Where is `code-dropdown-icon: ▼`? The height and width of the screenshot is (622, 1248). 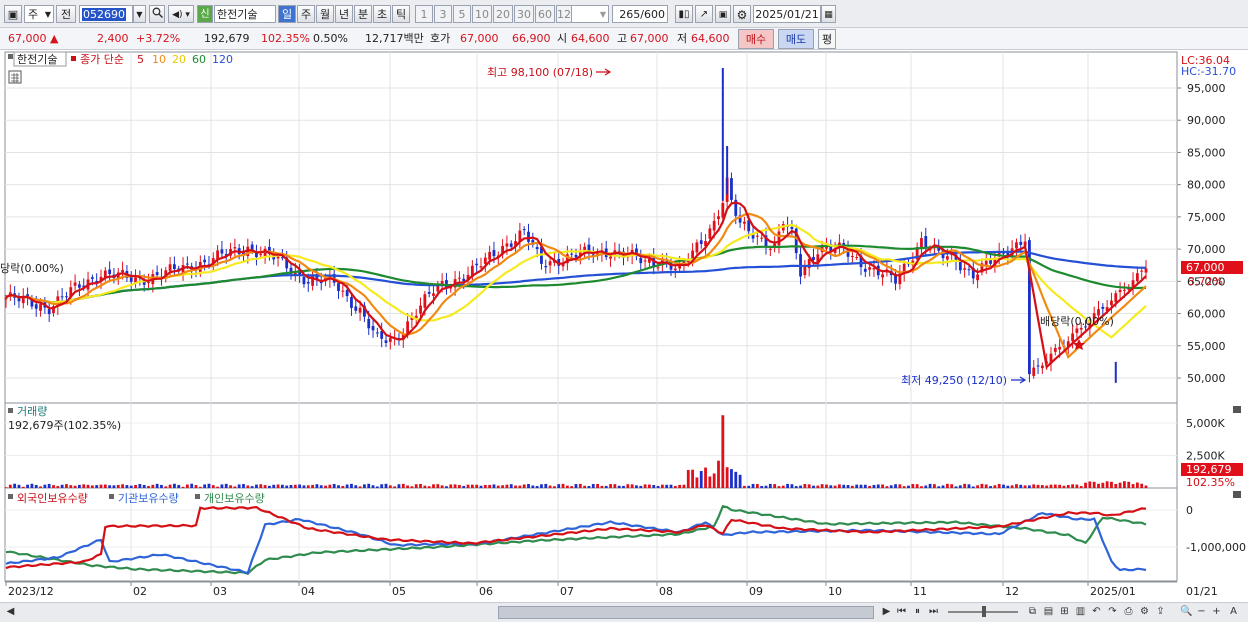 code-dropdown-icon: ▼ is located at coordinates (139, 14).